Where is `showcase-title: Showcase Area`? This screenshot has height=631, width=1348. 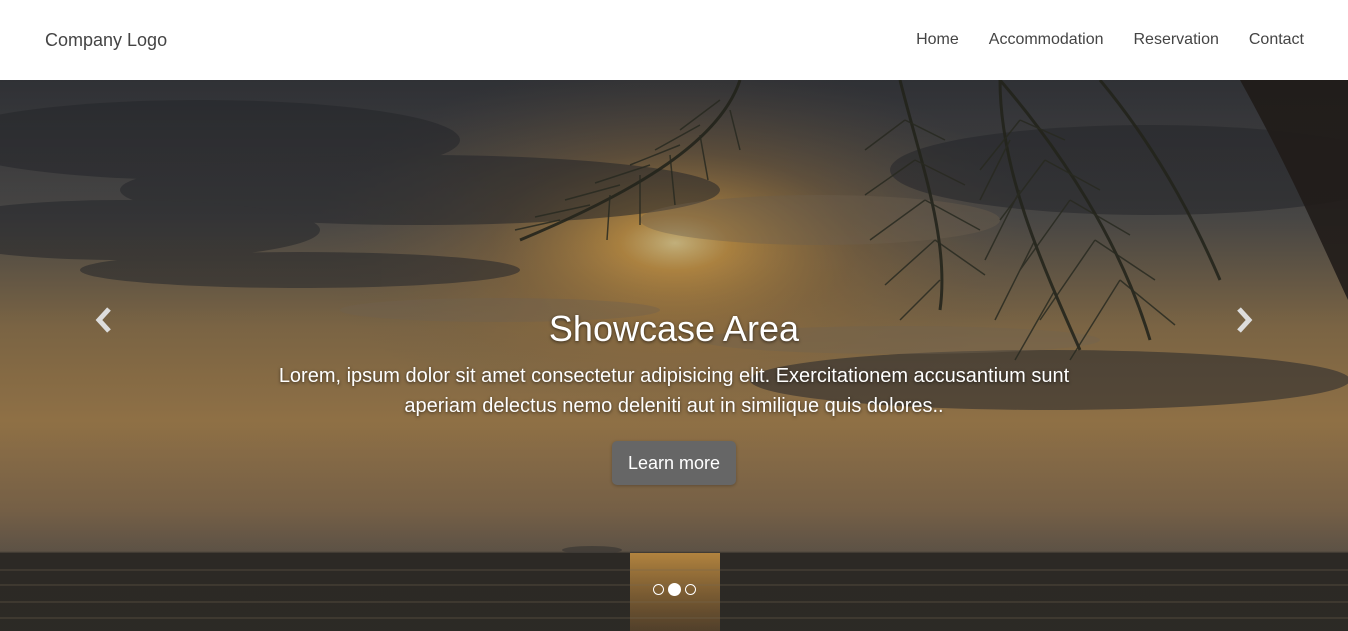
showcase-title: Showcase Area is located at coordinates (674, 328).